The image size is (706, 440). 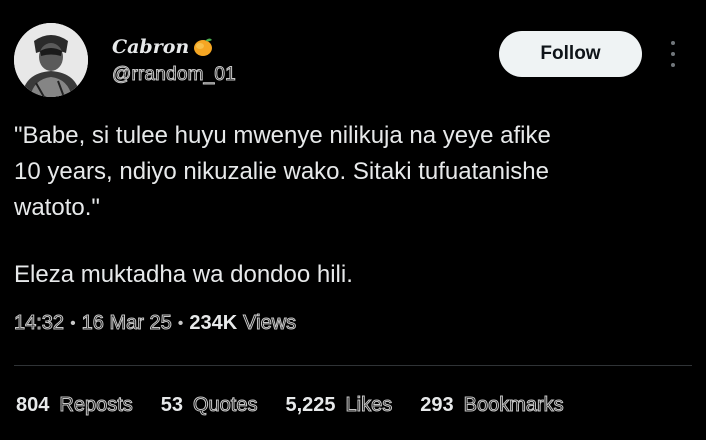 What do you see at coordinates (225, 405) in the screenshot?
I see `quotes-label: Quotes` at bounding box center [225, 405].